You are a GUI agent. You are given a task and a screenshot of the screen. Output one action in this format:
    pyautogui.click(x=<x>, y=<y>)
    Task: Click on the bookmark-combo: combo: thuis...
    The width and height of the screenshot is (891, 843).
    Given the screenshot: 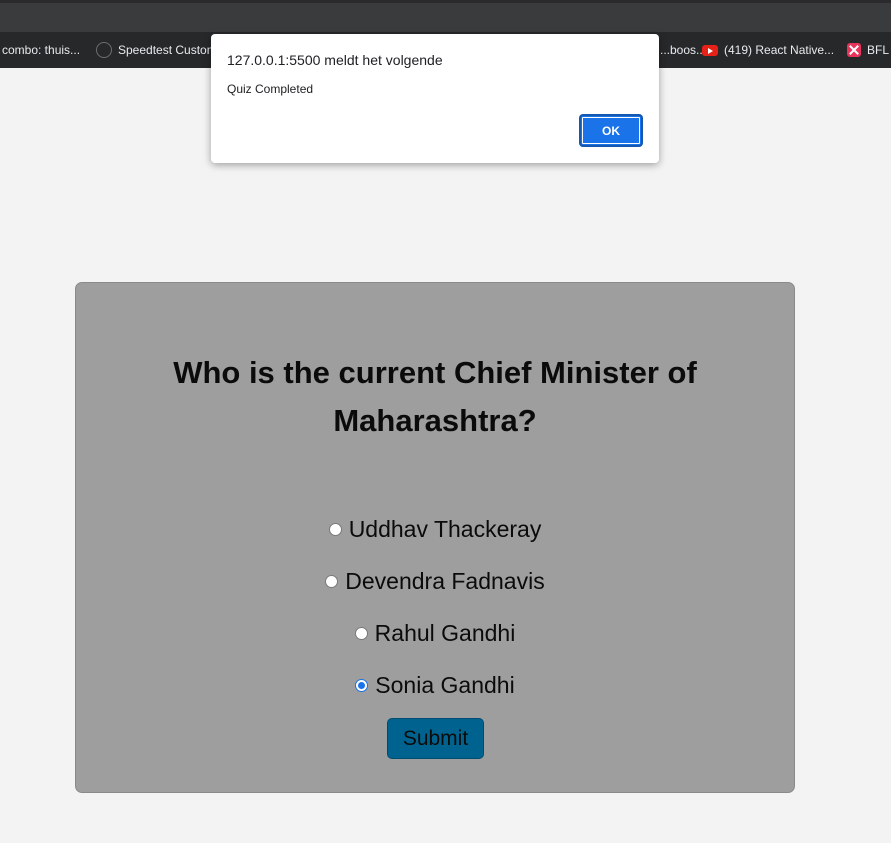 What is the action you would take?
    pyautogui.click(x=41, y=50)
    